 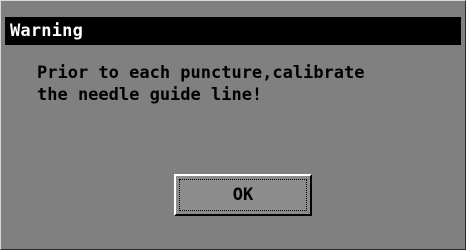 I want to click on ok-button-label: OK, so click(x=243, y=195).